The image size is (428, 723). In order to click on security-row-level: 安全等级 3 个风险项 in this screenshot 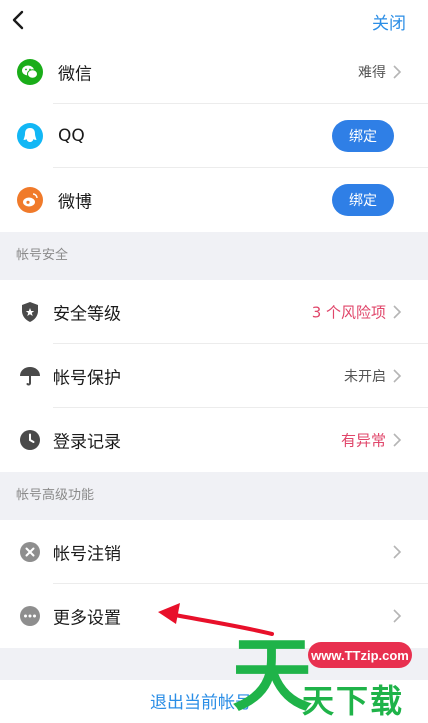, I will do `click(214, 312)`.